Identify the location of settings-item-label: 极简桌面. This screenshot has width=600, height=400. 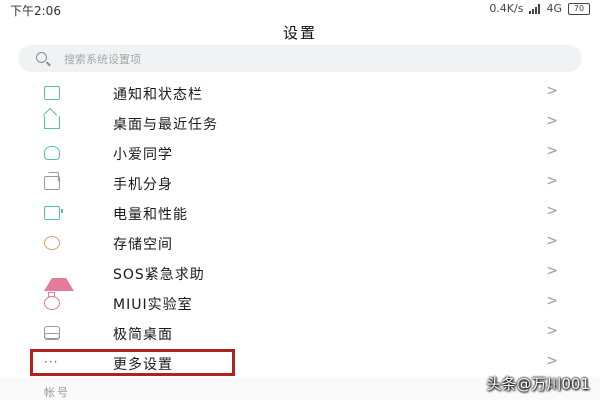
(143, 335).